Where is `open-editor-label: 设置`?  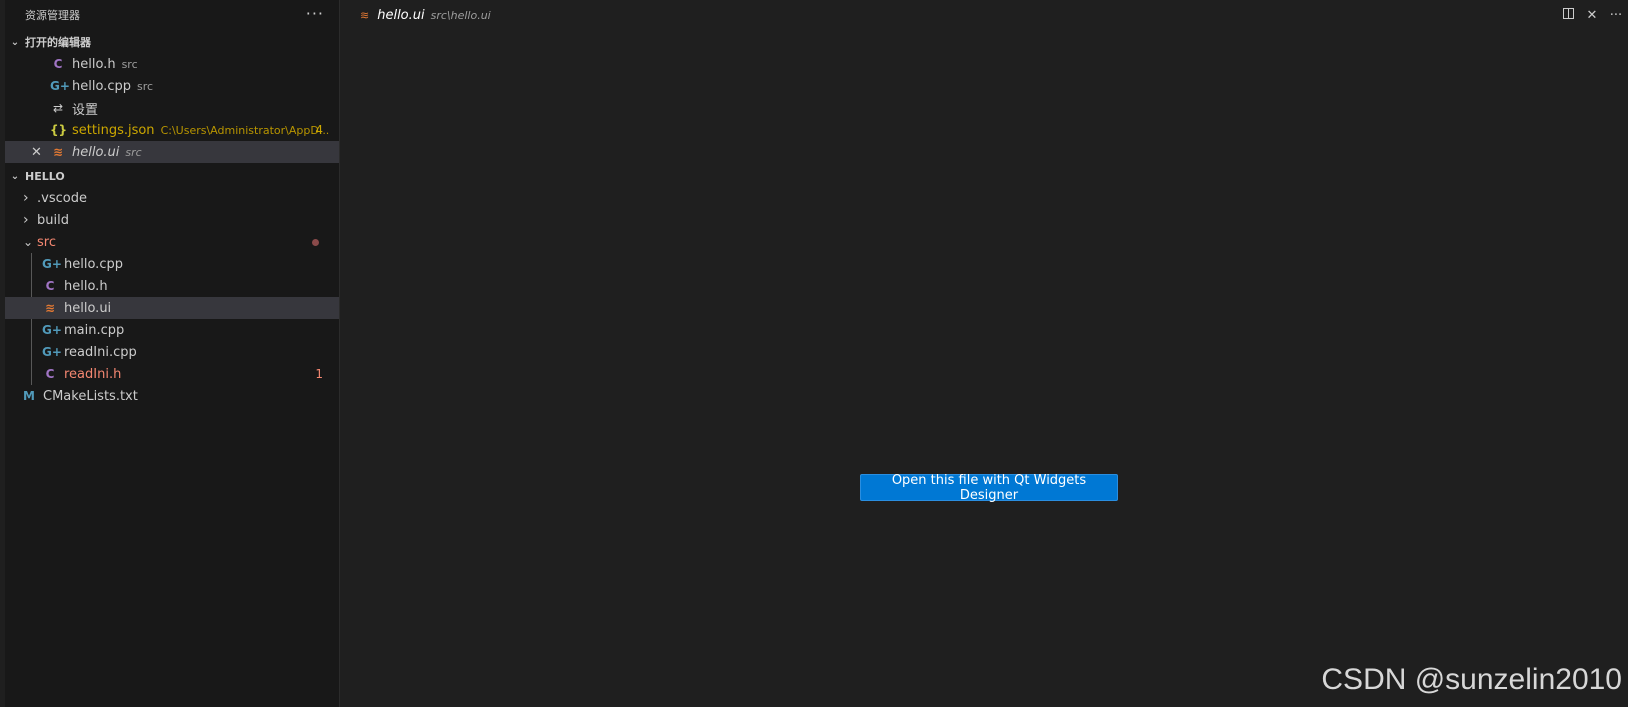
open-editor-label: 设置 is located at coordinates (85, 110).